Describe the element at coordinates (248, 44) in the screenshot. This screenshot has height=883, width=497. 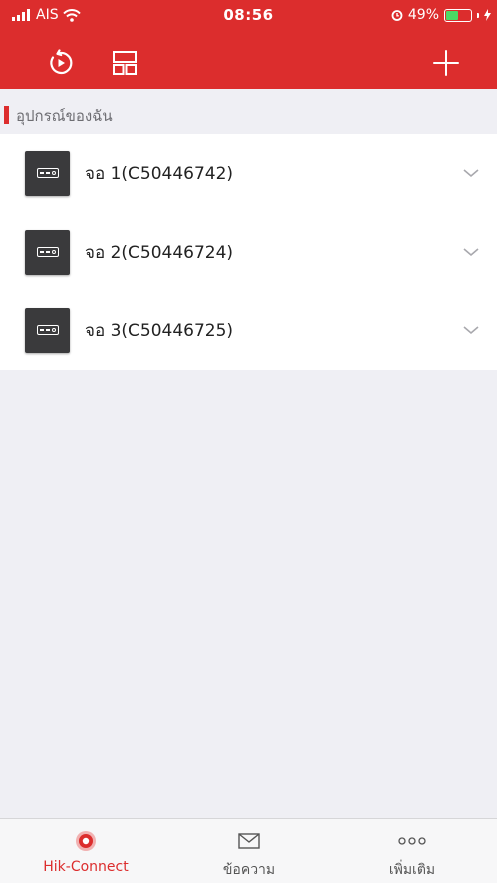
I see `app-header: AIS 08:56 49%` at that location.